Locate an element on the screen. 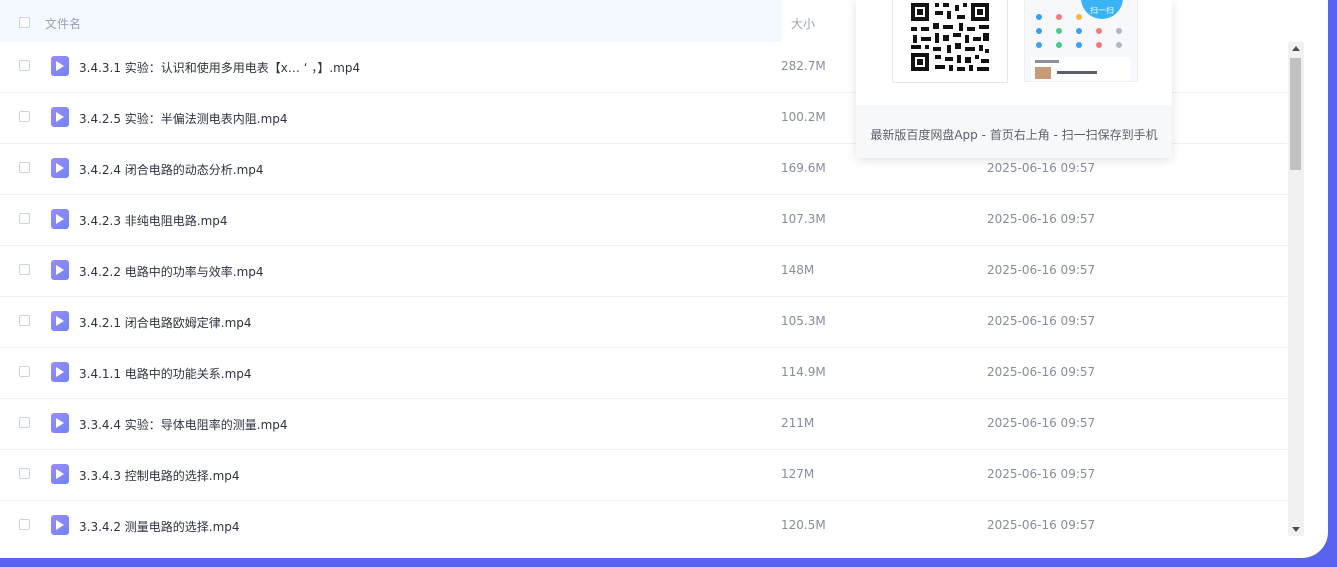  file-size: 211M is located at coordinates (798, 423).